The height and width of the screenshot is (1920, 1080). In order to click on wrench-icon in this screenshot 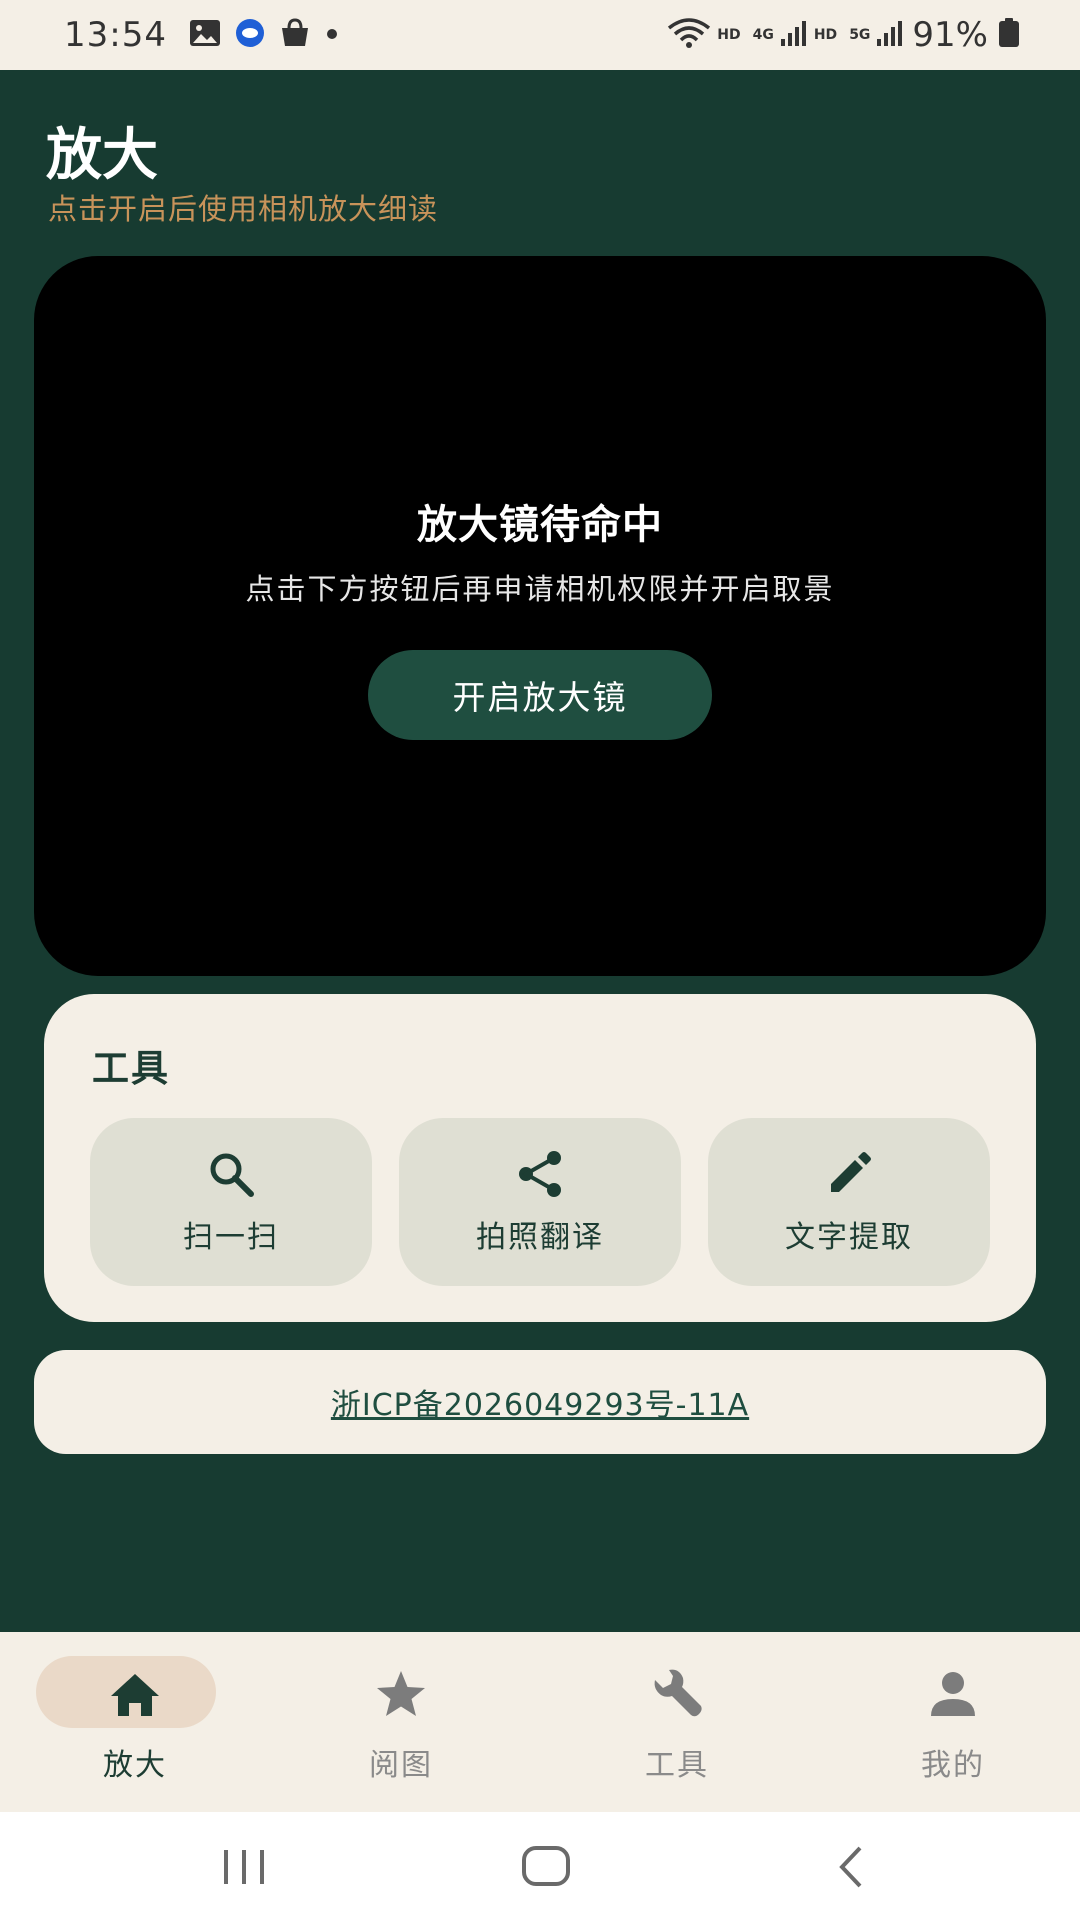, I will do `click(677, 1694)`.